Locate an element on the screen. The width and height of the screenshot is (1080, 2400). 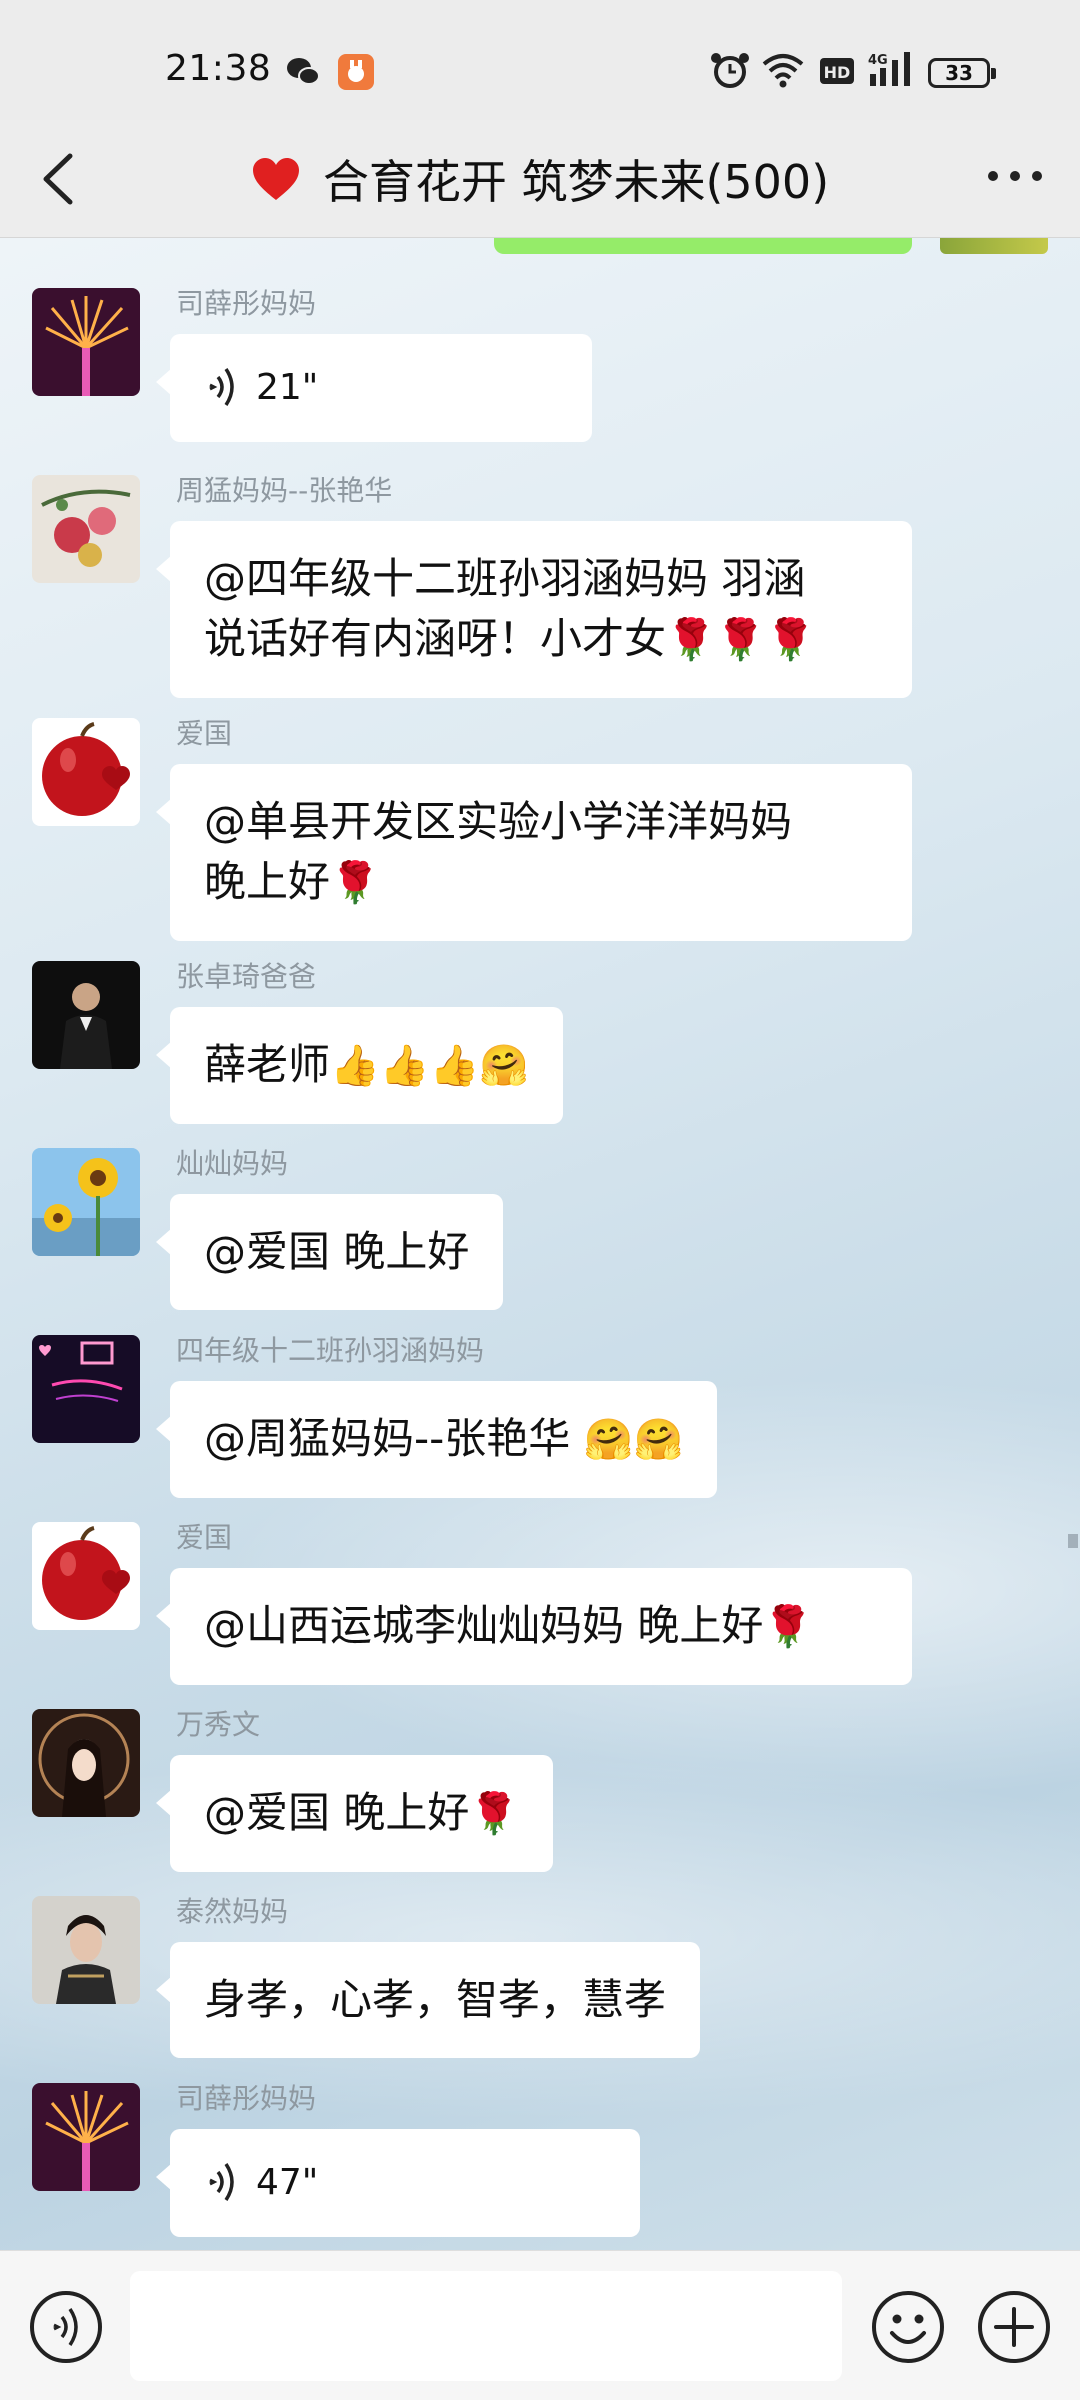
chat-title-text: 合育花开 筑梦未来(500) is located at coordinates (576, 182).